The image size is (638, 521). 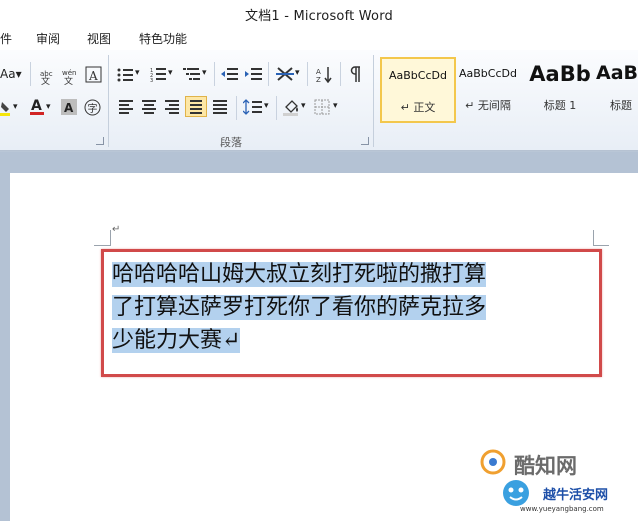 I want to click on increase-indent-icon, so click(x=253, y=76).